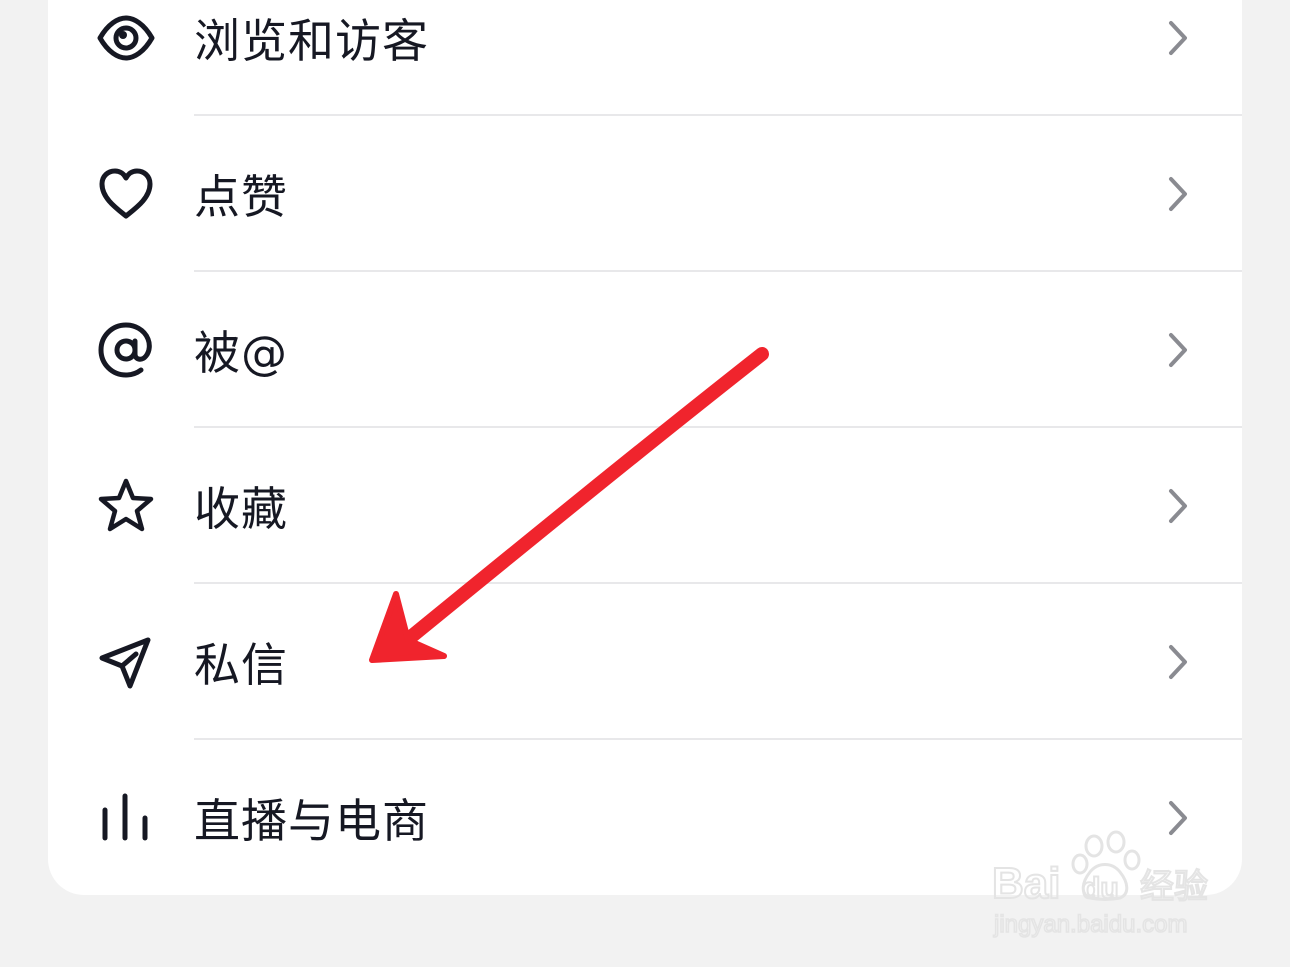 The image size is (1290, 967). I want to click on menu-item-live-ecommerce: 直播与电商, so click(645, 818).